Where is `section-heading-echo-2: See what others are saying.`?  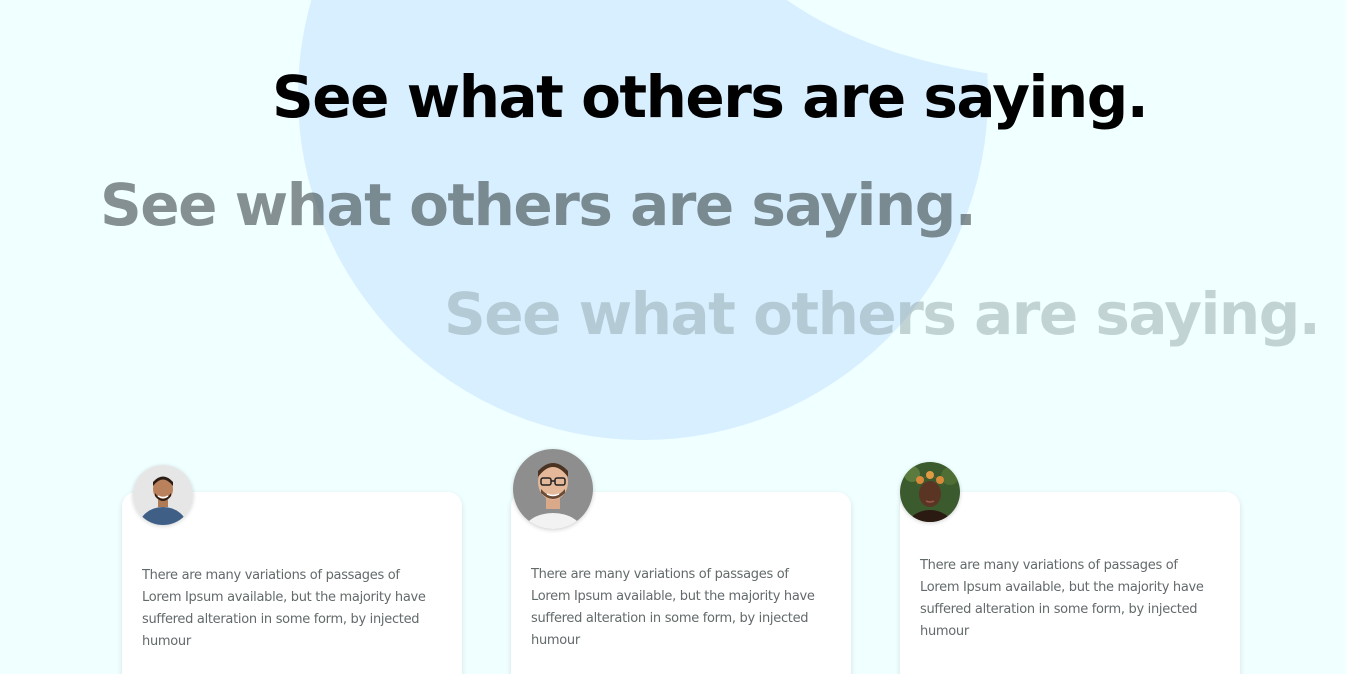
section-heading-echo-2: See what others are saying. is located at coordinates (882, 314).